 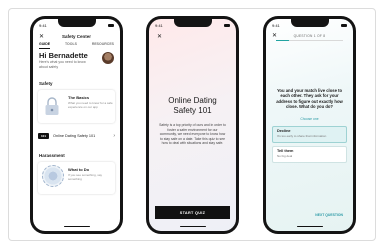 I want to click on question-counter: QUESTION 1 OF 8, so click(x=309, y=35).